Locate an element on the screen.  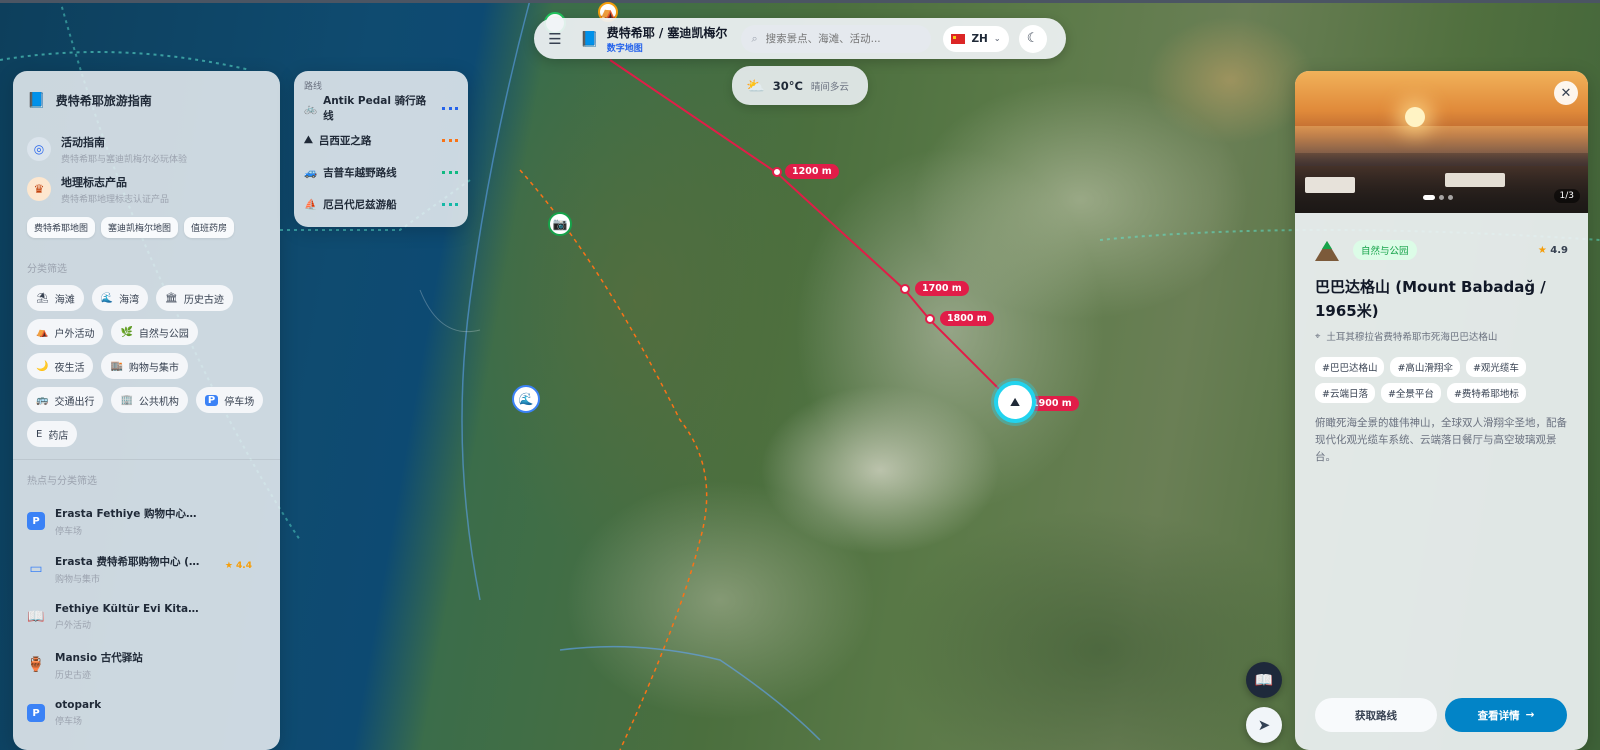
location-text: 土耳其穆拉省费特希耶市死海巴巴达格山 is located at coordinates (1412, 337).